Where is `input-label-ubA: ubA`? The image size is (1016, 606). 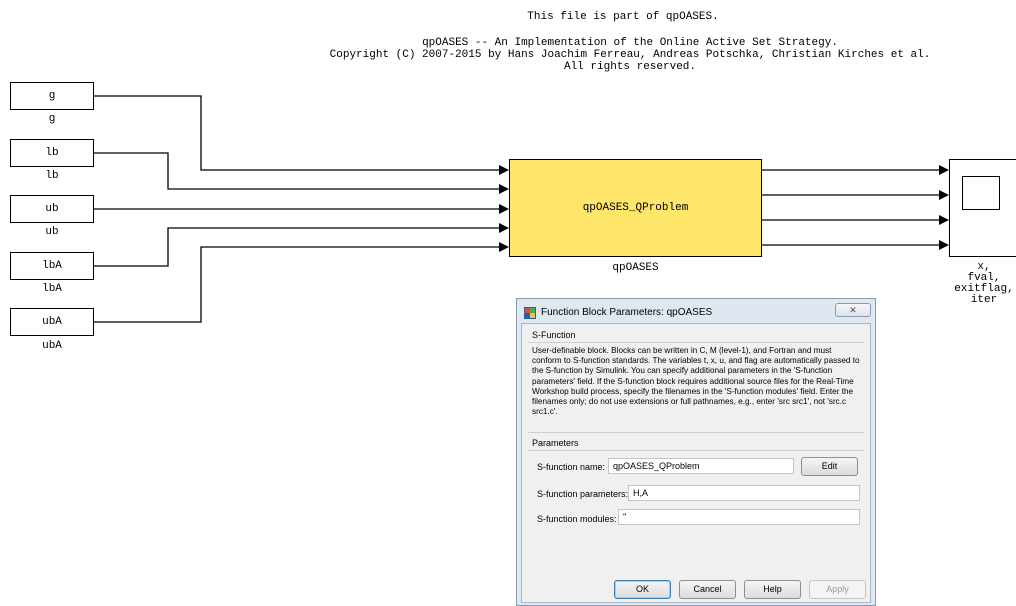 input-label-ubA: ubA is located at coordinates (52, 346).